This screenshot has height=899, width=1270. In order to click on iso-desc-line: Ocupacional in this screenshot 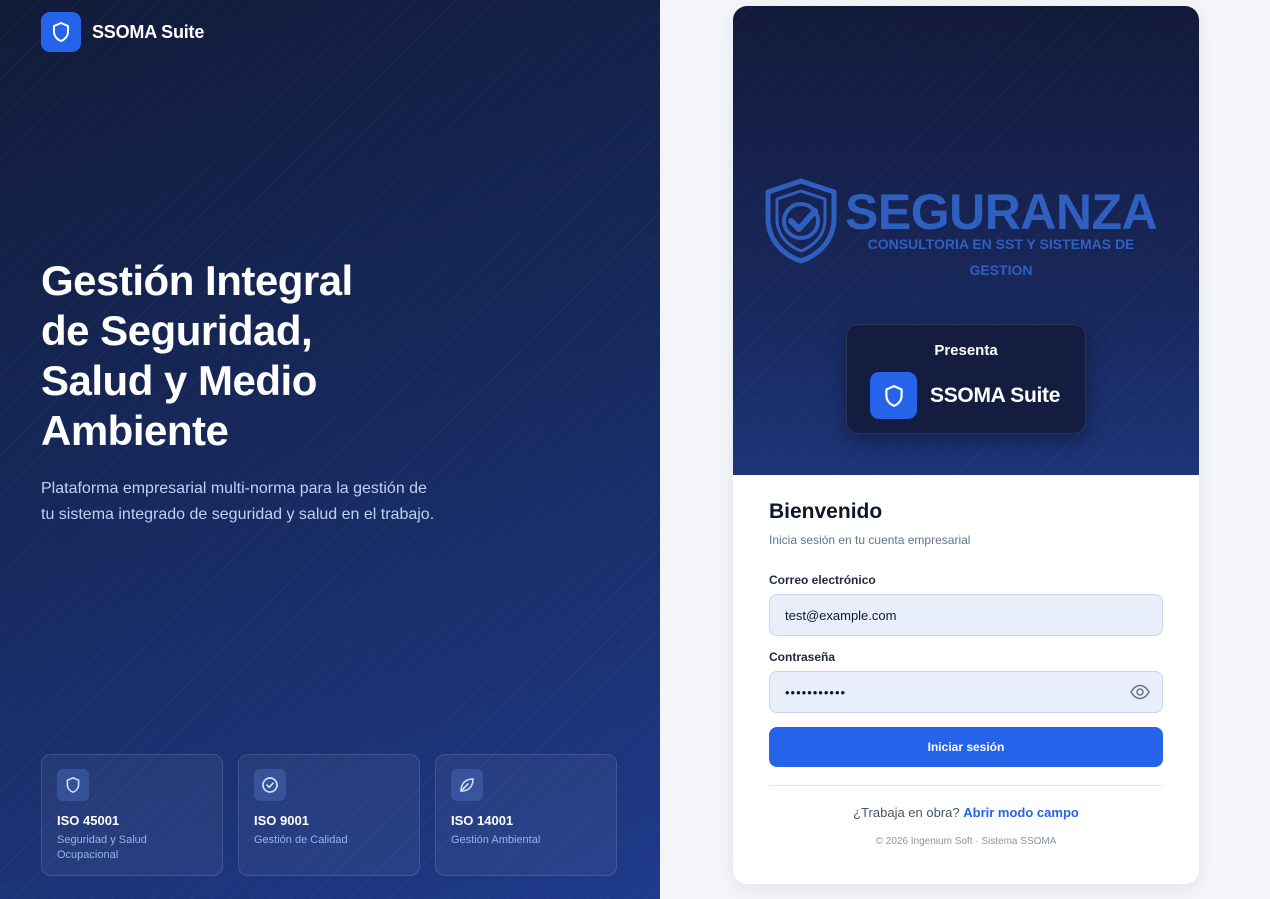, I will do `click(88, 855)`.